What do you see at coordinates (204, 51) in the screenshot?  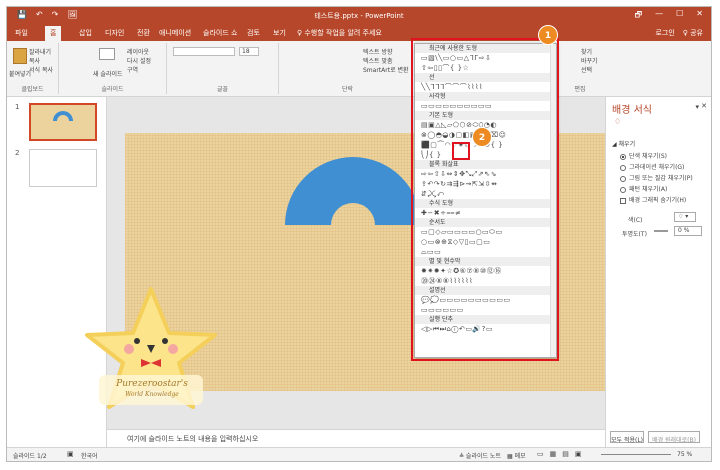 I see `font-name-box` at bounding box center [204, 51].